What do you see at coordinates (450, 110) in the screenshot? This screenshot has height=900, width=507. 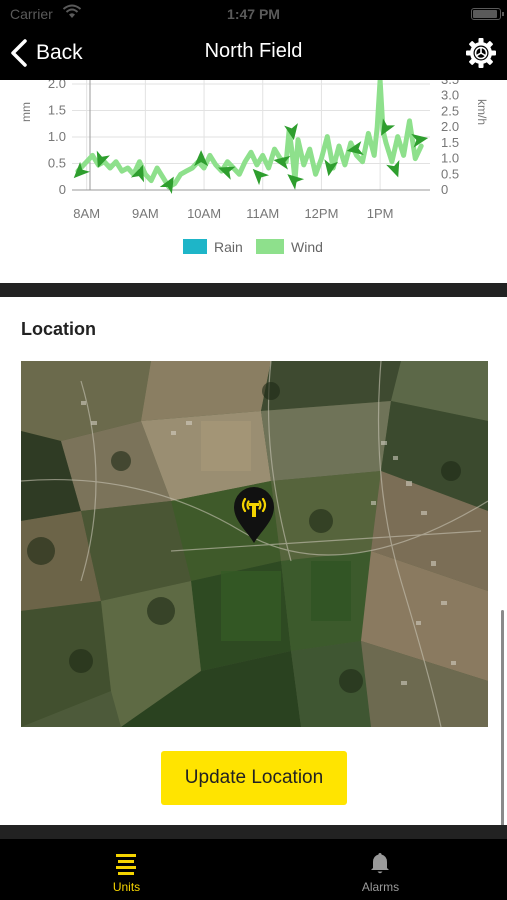 I see `right-tick-label: 2.5` at bounding box center [450, 110].